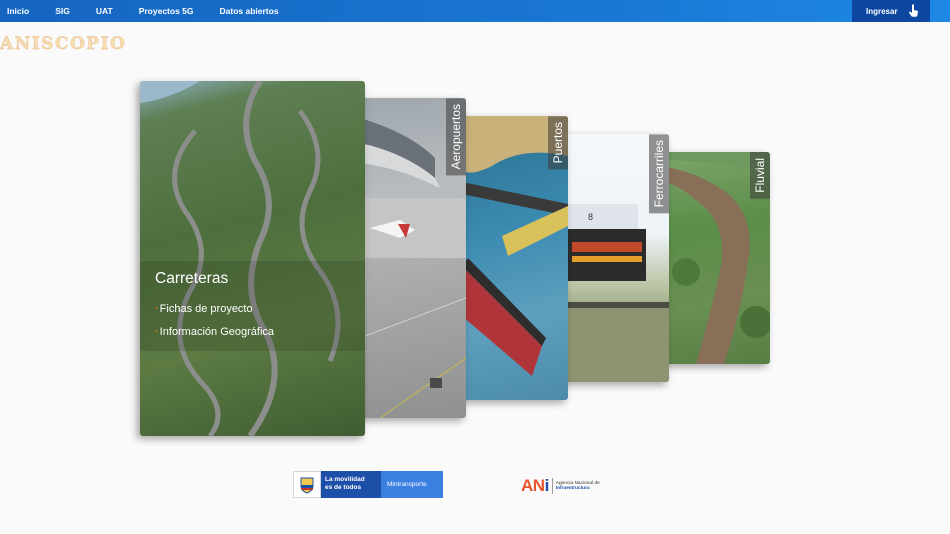  I want to click on aeropuertos-label: Aeropuertos, so click(456, 137).